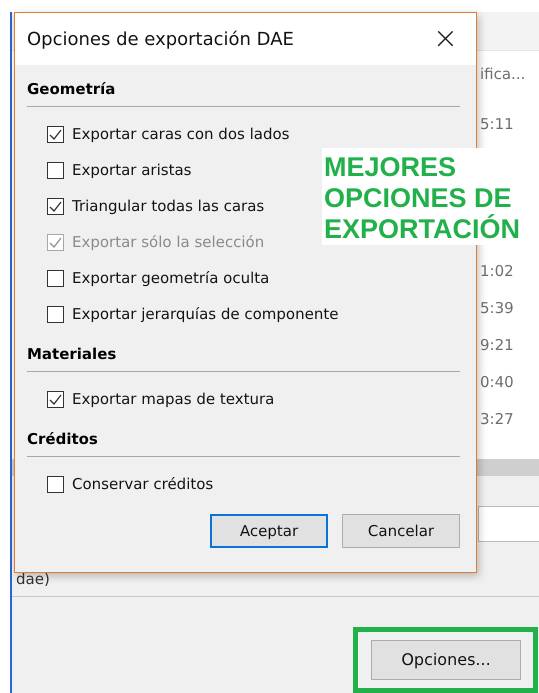 This screenshot has width=539, height=693. What do you see at coordinates (497, 308) in the screenshot?
I see `file-time: 5:39` at bounding box center [497, 308].